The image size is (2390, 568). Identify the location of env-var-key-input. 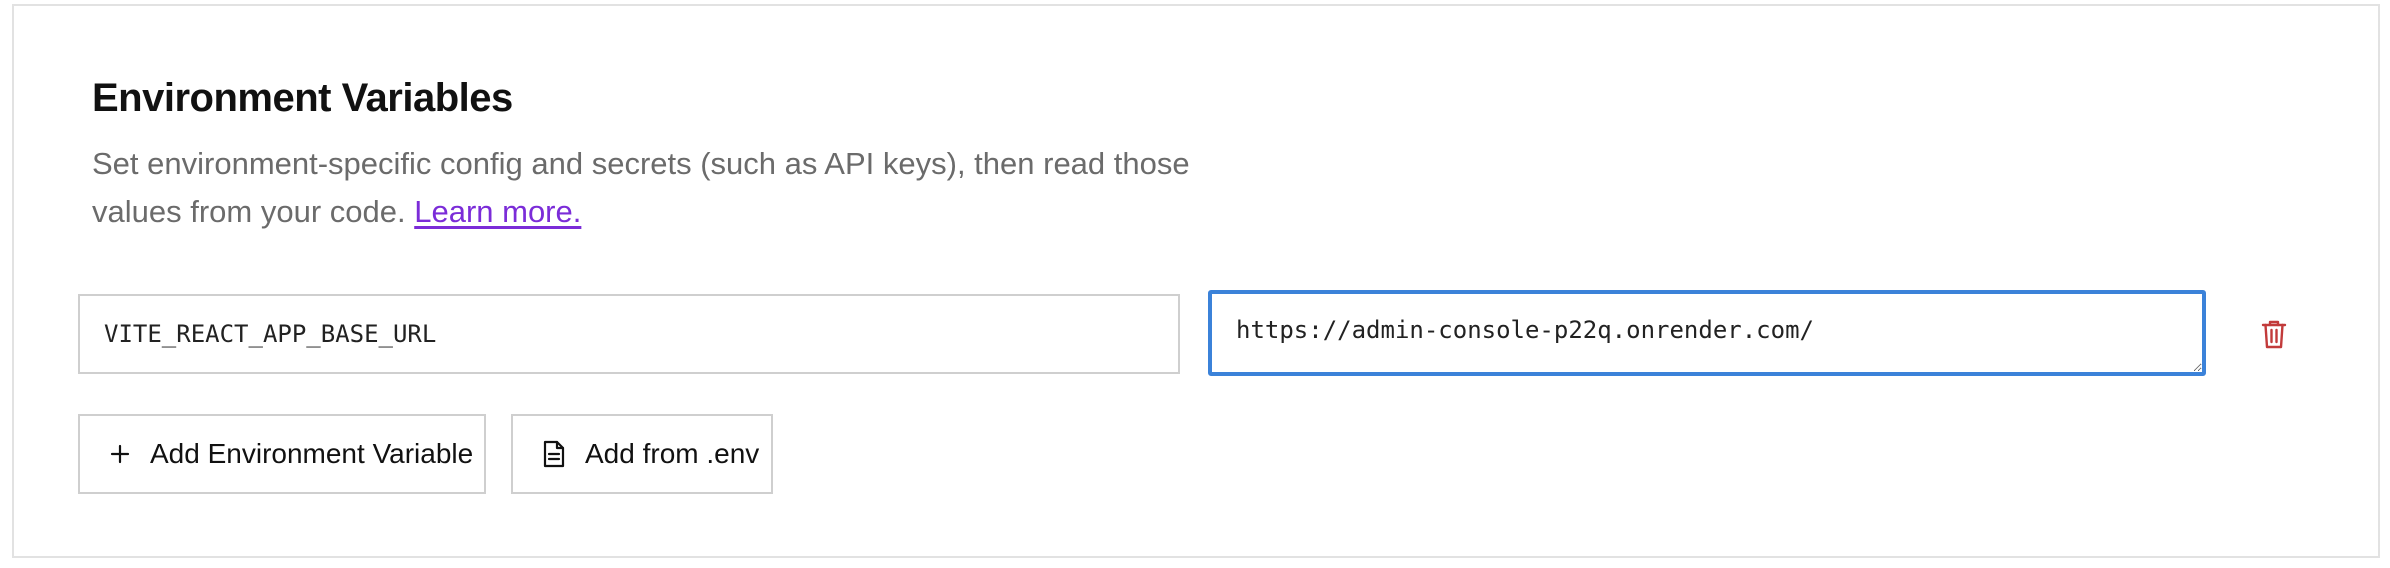
(629, 334).